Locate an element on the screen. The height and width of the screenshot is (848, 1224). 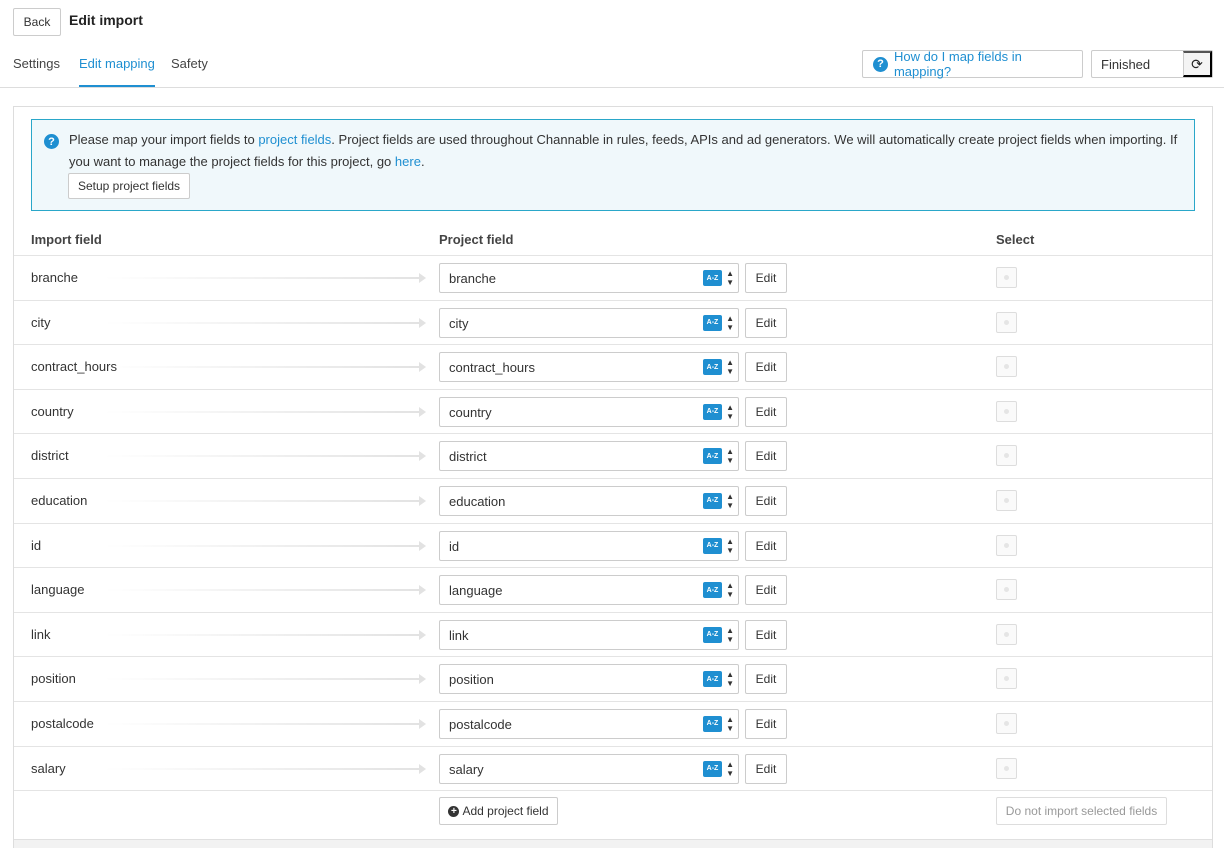
mapping-row: education education A-Z ▲ ▼ Edit is located at coordinates (613, 500).